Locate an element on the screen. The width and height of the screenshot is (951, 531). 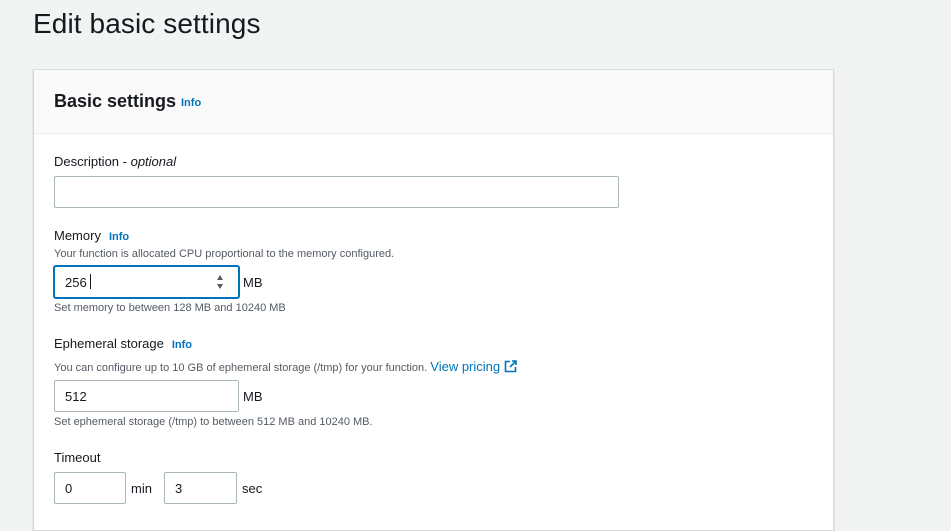
timeout-seconds-input is located at coordinates (200, 488).